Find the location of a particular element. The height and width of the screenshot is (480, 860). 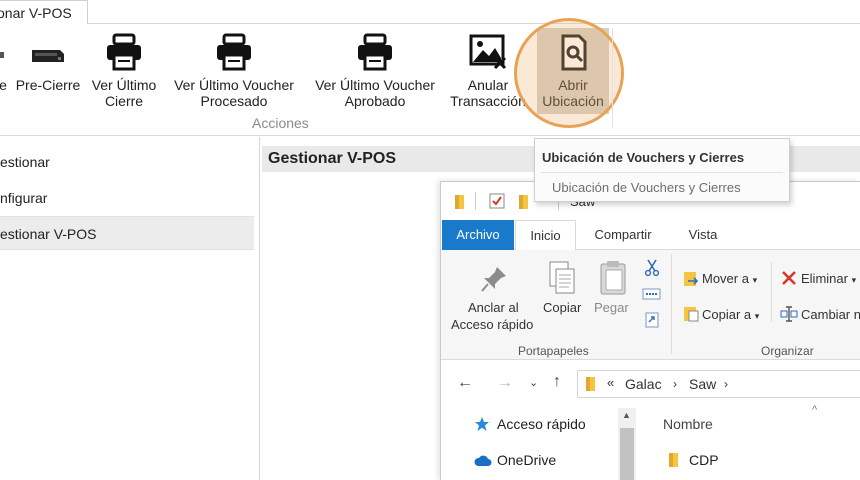

delete-x-icon is located at coordinates (789, 280).